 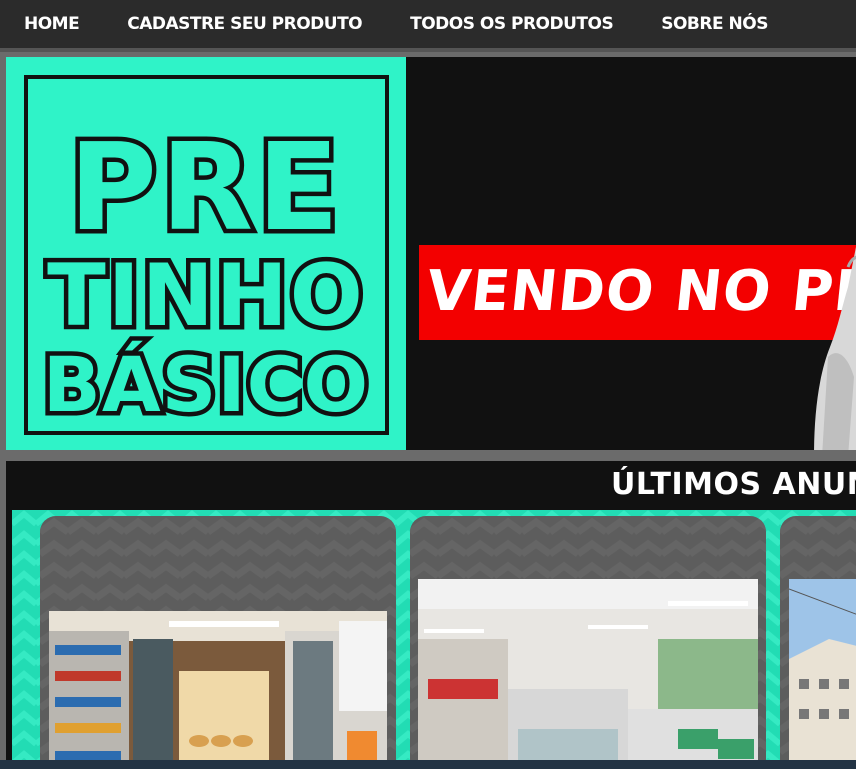 I want to click on logo-line-2: TINHO, so click(x=206, y=296).